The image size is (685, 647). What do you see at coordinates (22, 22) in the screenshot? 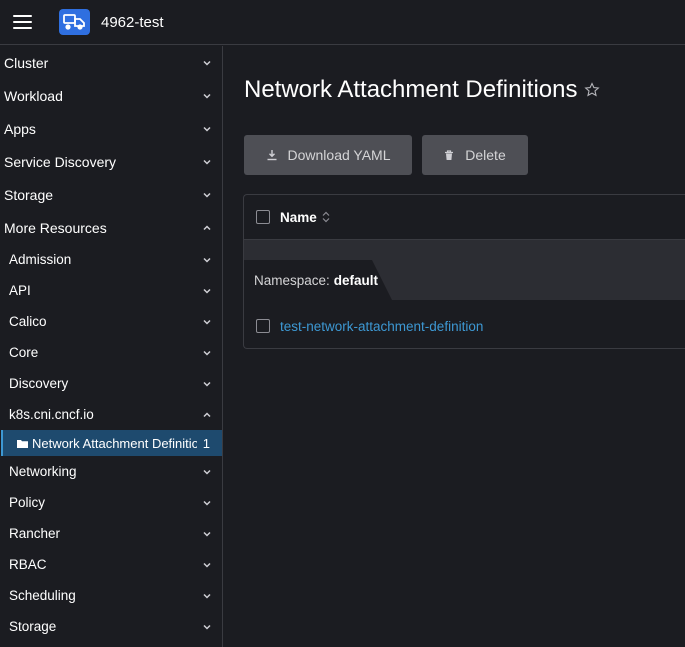
I see `menu-icon` at bounding box center [22, 22].